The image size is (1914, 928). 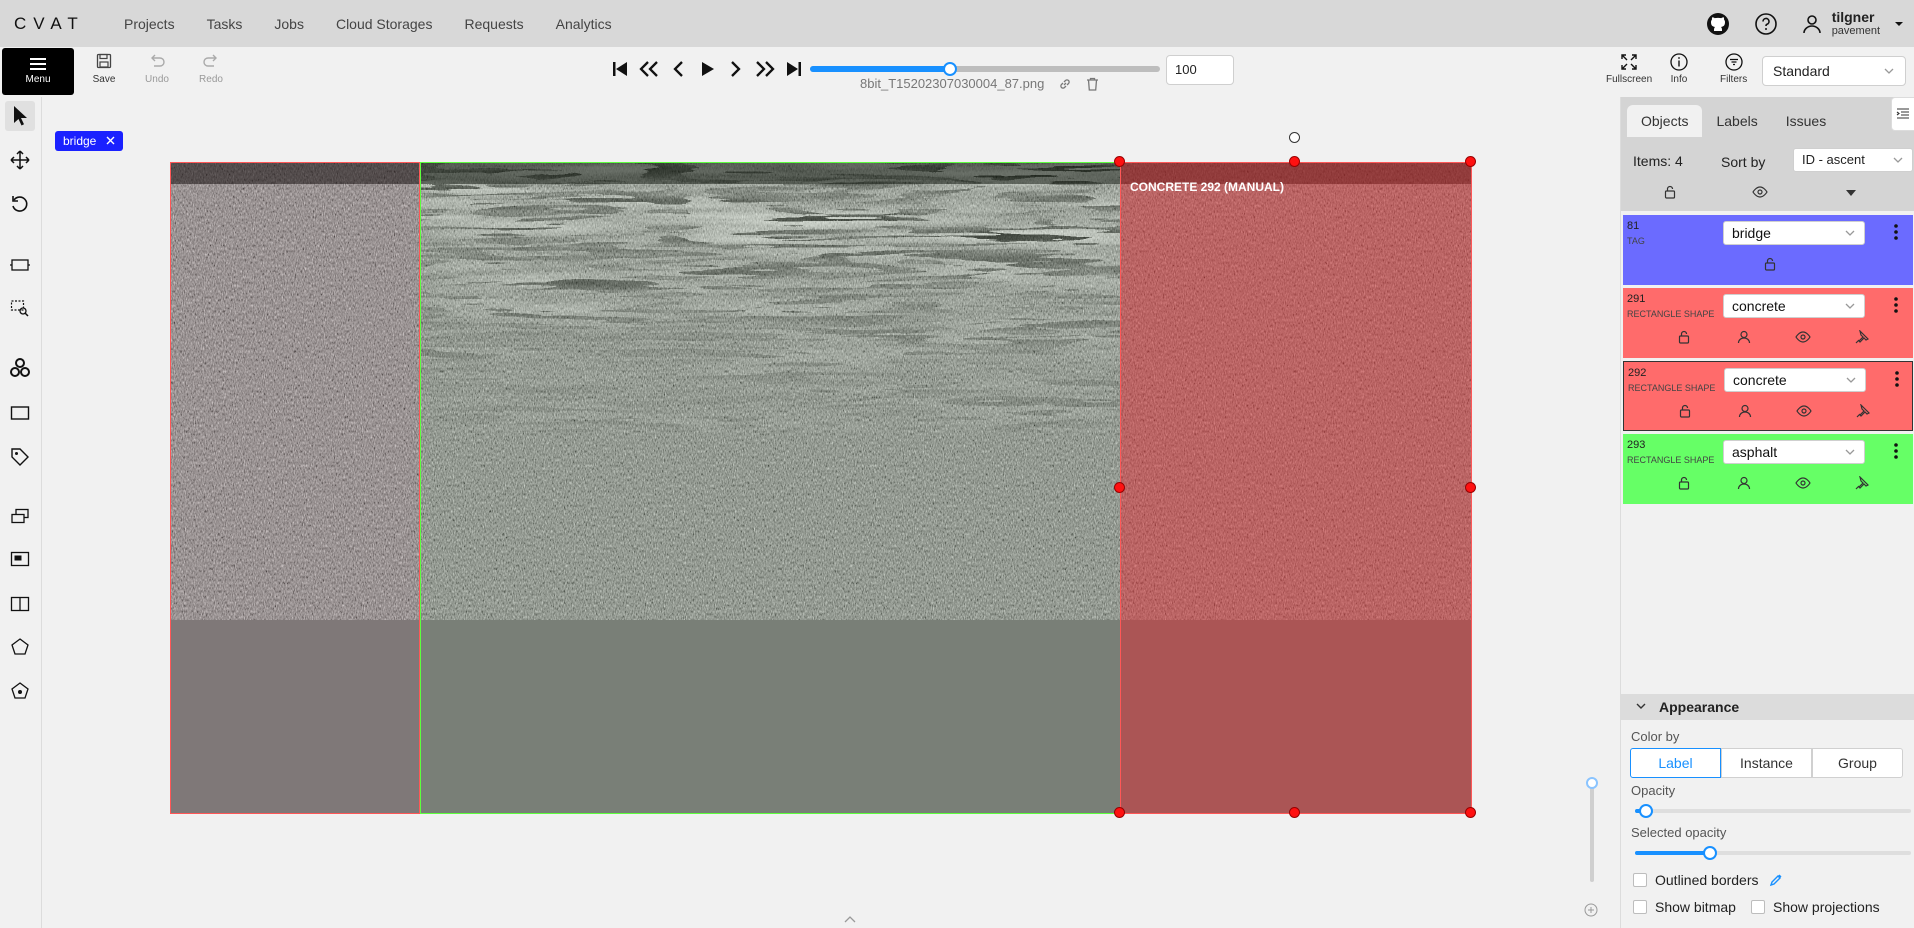 What do you see at coordinates (1733, 69) in the screenshot?
I see `filters-button: Filters` at bounding box center [1733, 69].